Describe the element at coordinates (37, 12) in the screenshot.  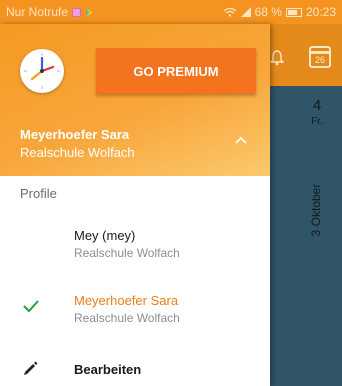
I see `status-carrier-text: Nur Notrufe` at that location.